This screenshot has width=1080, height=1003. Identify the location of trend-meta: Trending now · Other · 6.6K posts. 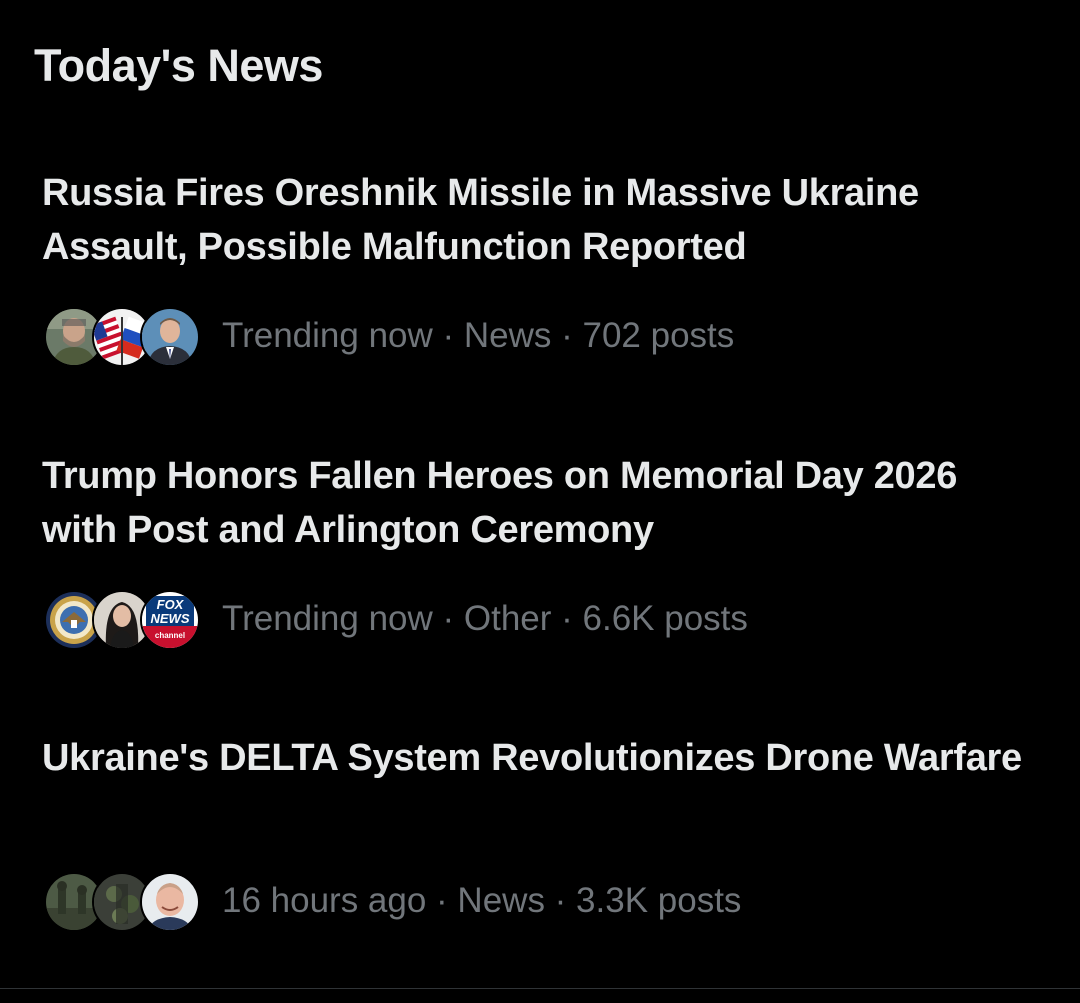
(485, 618).